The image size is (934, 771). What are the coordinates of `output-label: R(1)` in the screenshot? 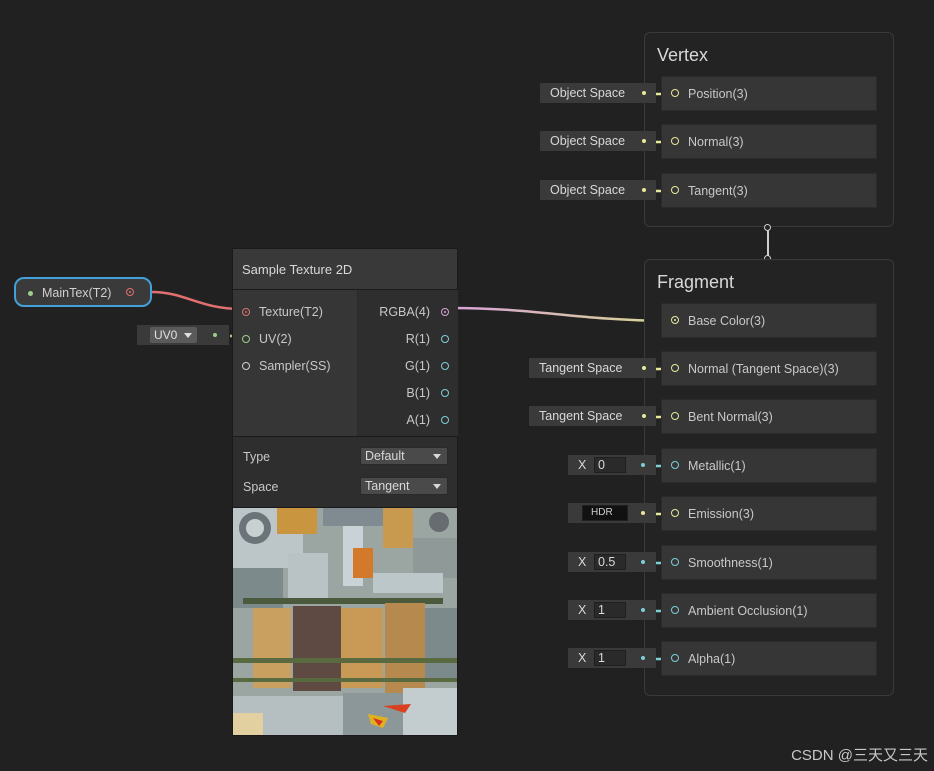 It's located at (417, 339).